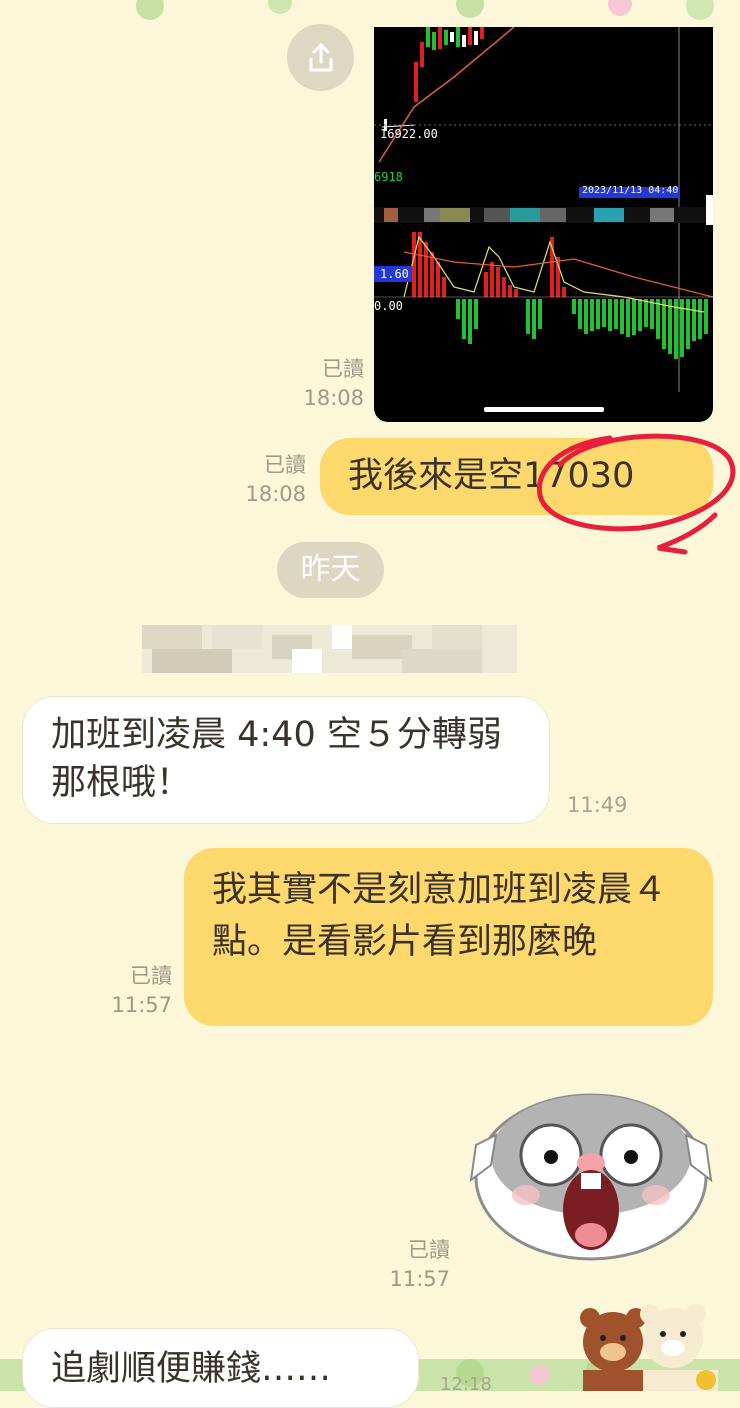 The height and width of the screenshot is (1408, 740). Describe the element at coordinates (388, 306) in the screenshot. I see `zero-label: 0.00` at that location.